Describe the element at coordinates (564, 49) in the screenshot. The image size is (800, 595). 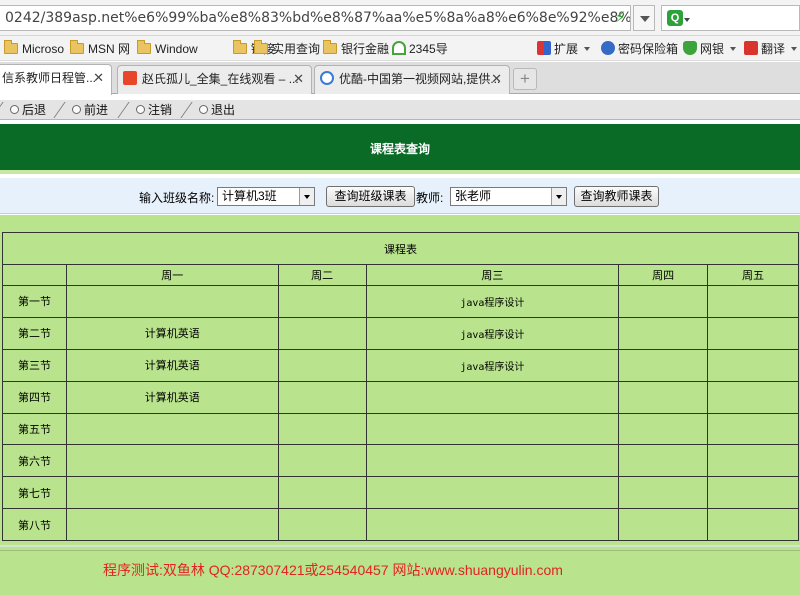
I see `extensions-menu: 扩展` at that location.